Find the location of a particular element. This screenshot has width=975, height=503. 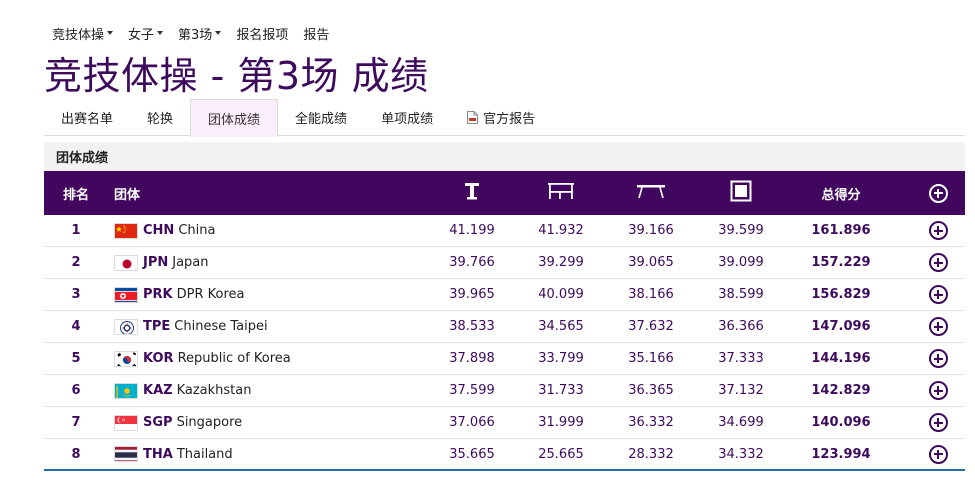

uneven-bars-score: 33.799 is located at coordinates (561, 358).